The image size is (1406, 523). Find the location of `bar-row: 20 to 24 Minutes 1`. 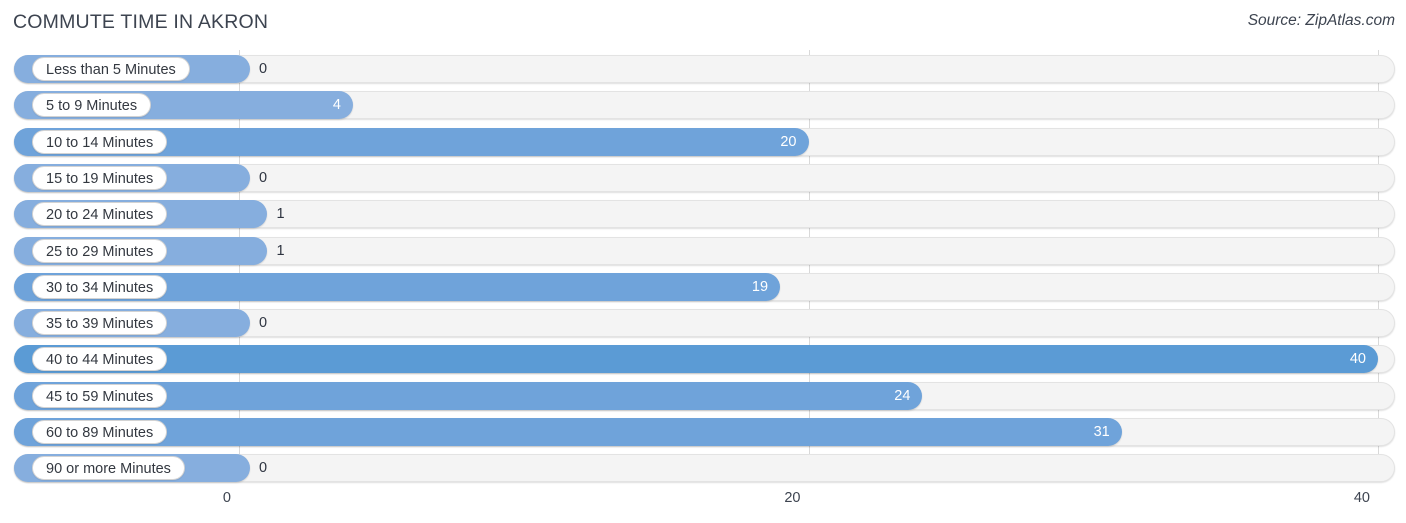

bar-row: 20 to 24 Minutes 1 is located at coordinates (704, 214).